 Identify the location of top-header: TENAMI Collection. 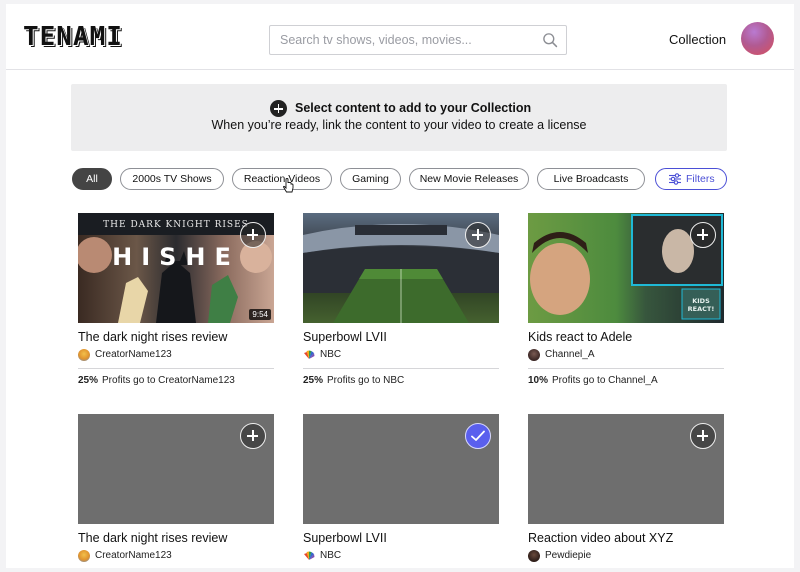
(400, 37).